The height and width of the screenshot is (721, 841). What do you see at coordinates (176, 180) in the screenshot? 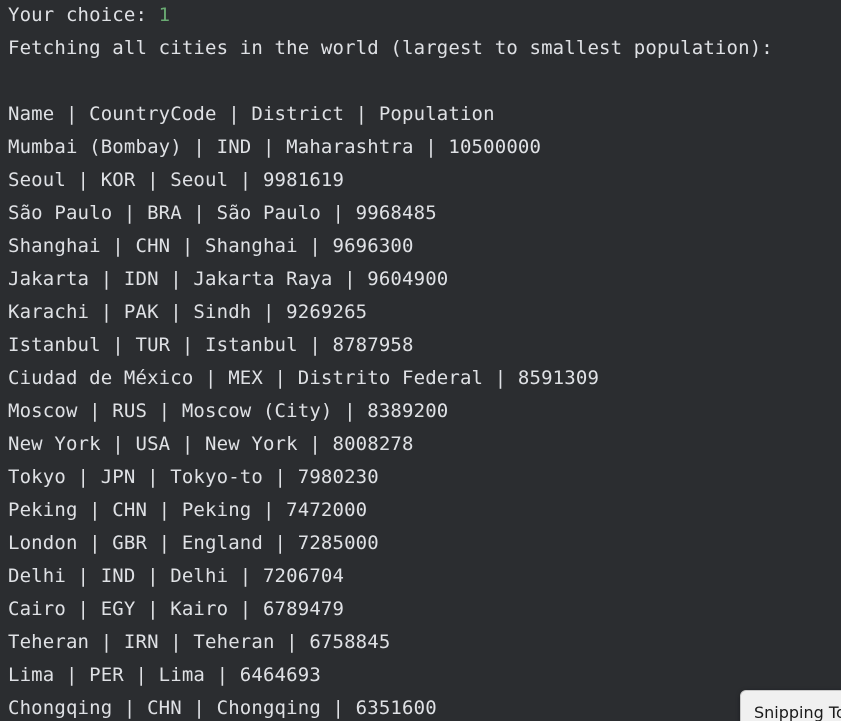
I see `table-row: Seoul | KOR | Seoul | 9981619` at bounding box center [176, 180].